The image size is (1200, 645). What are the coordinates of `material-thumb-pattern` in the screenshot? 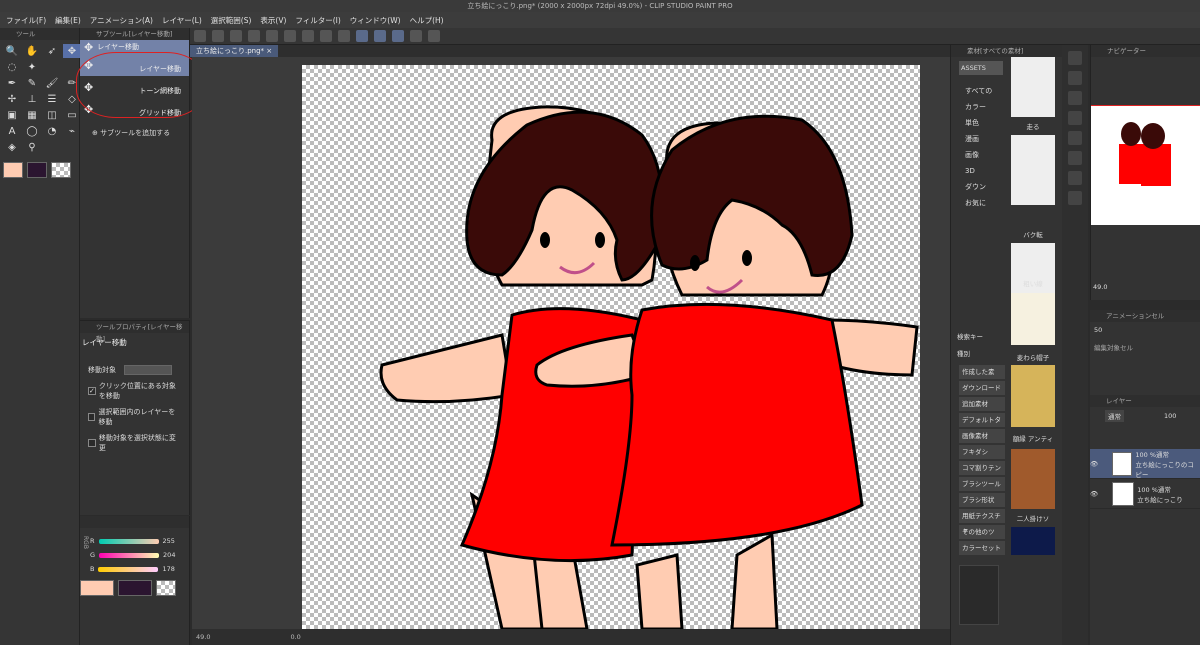 It's located at (1033, 541).